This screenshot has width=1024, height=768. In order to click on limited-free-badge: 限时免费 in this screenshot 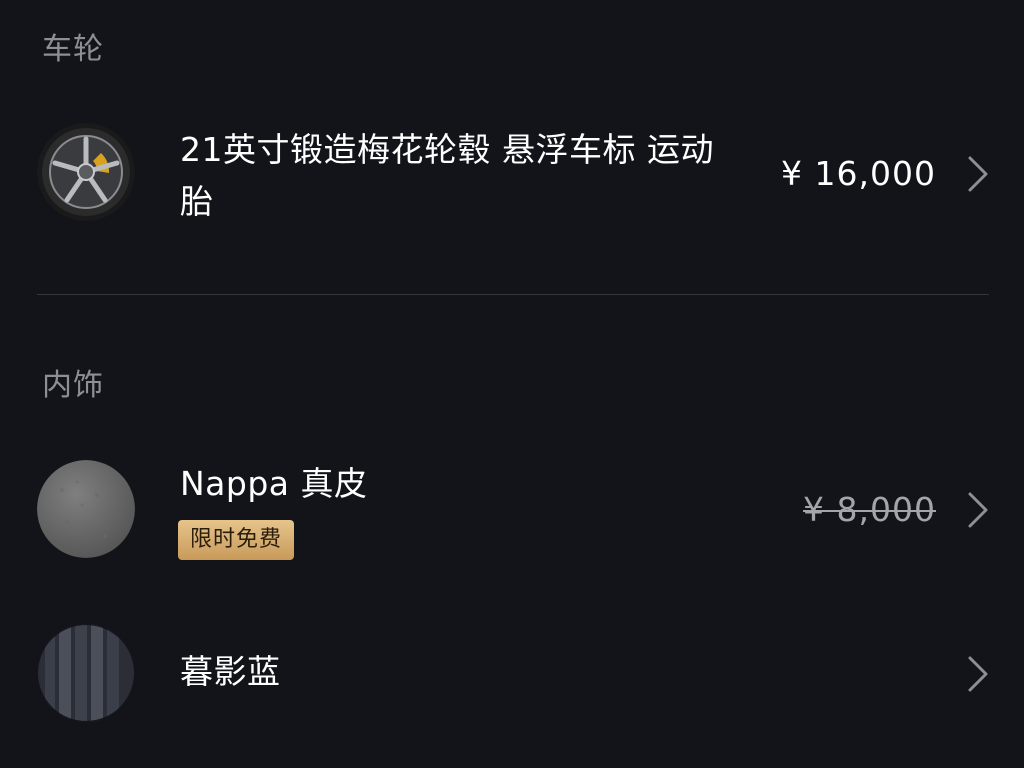, I will do `click(236, 540)`.